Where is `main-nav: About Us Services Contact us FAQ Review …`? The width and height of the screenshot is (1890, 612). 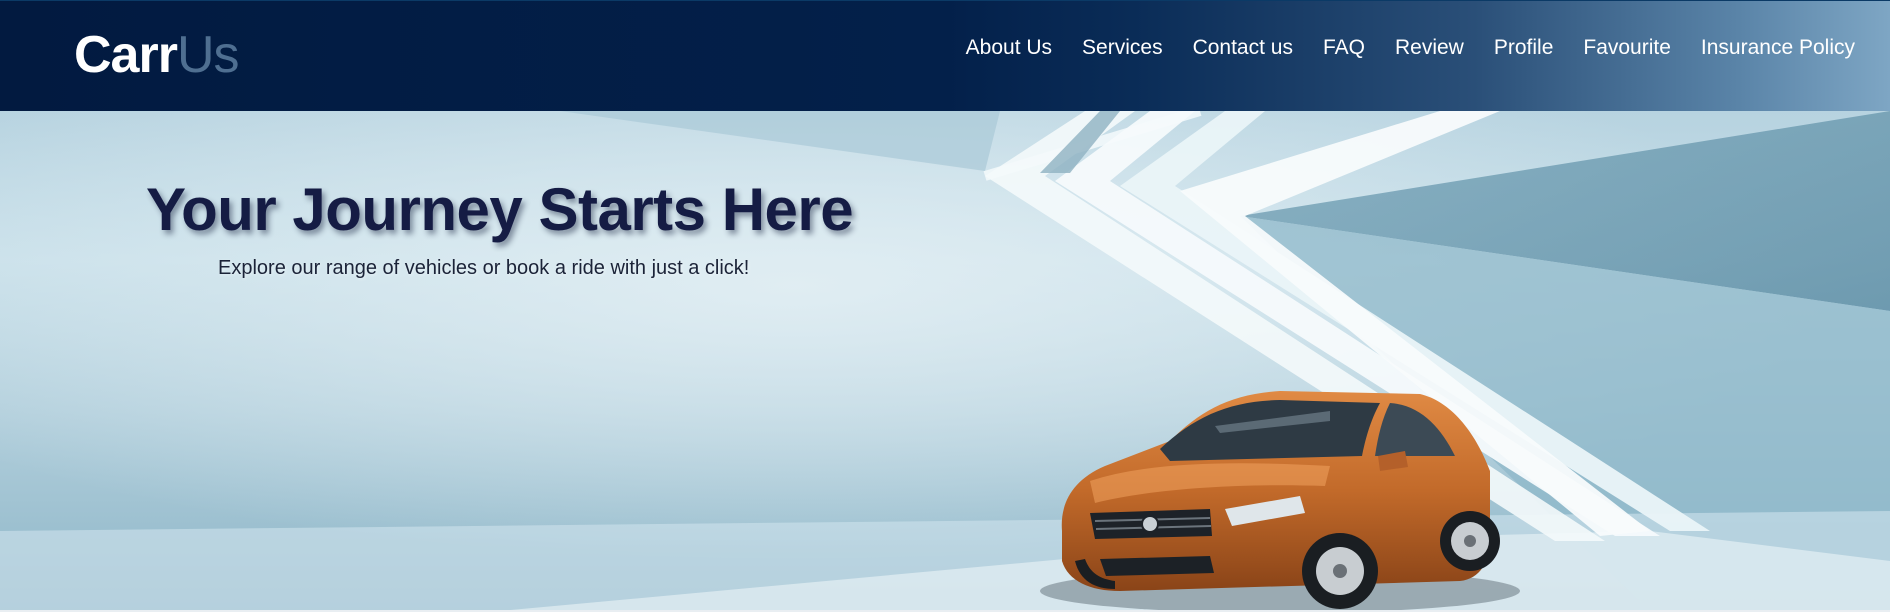 main-nav: About Us Services Contact us FAQ Review … is located at coordinates (1410, 48).